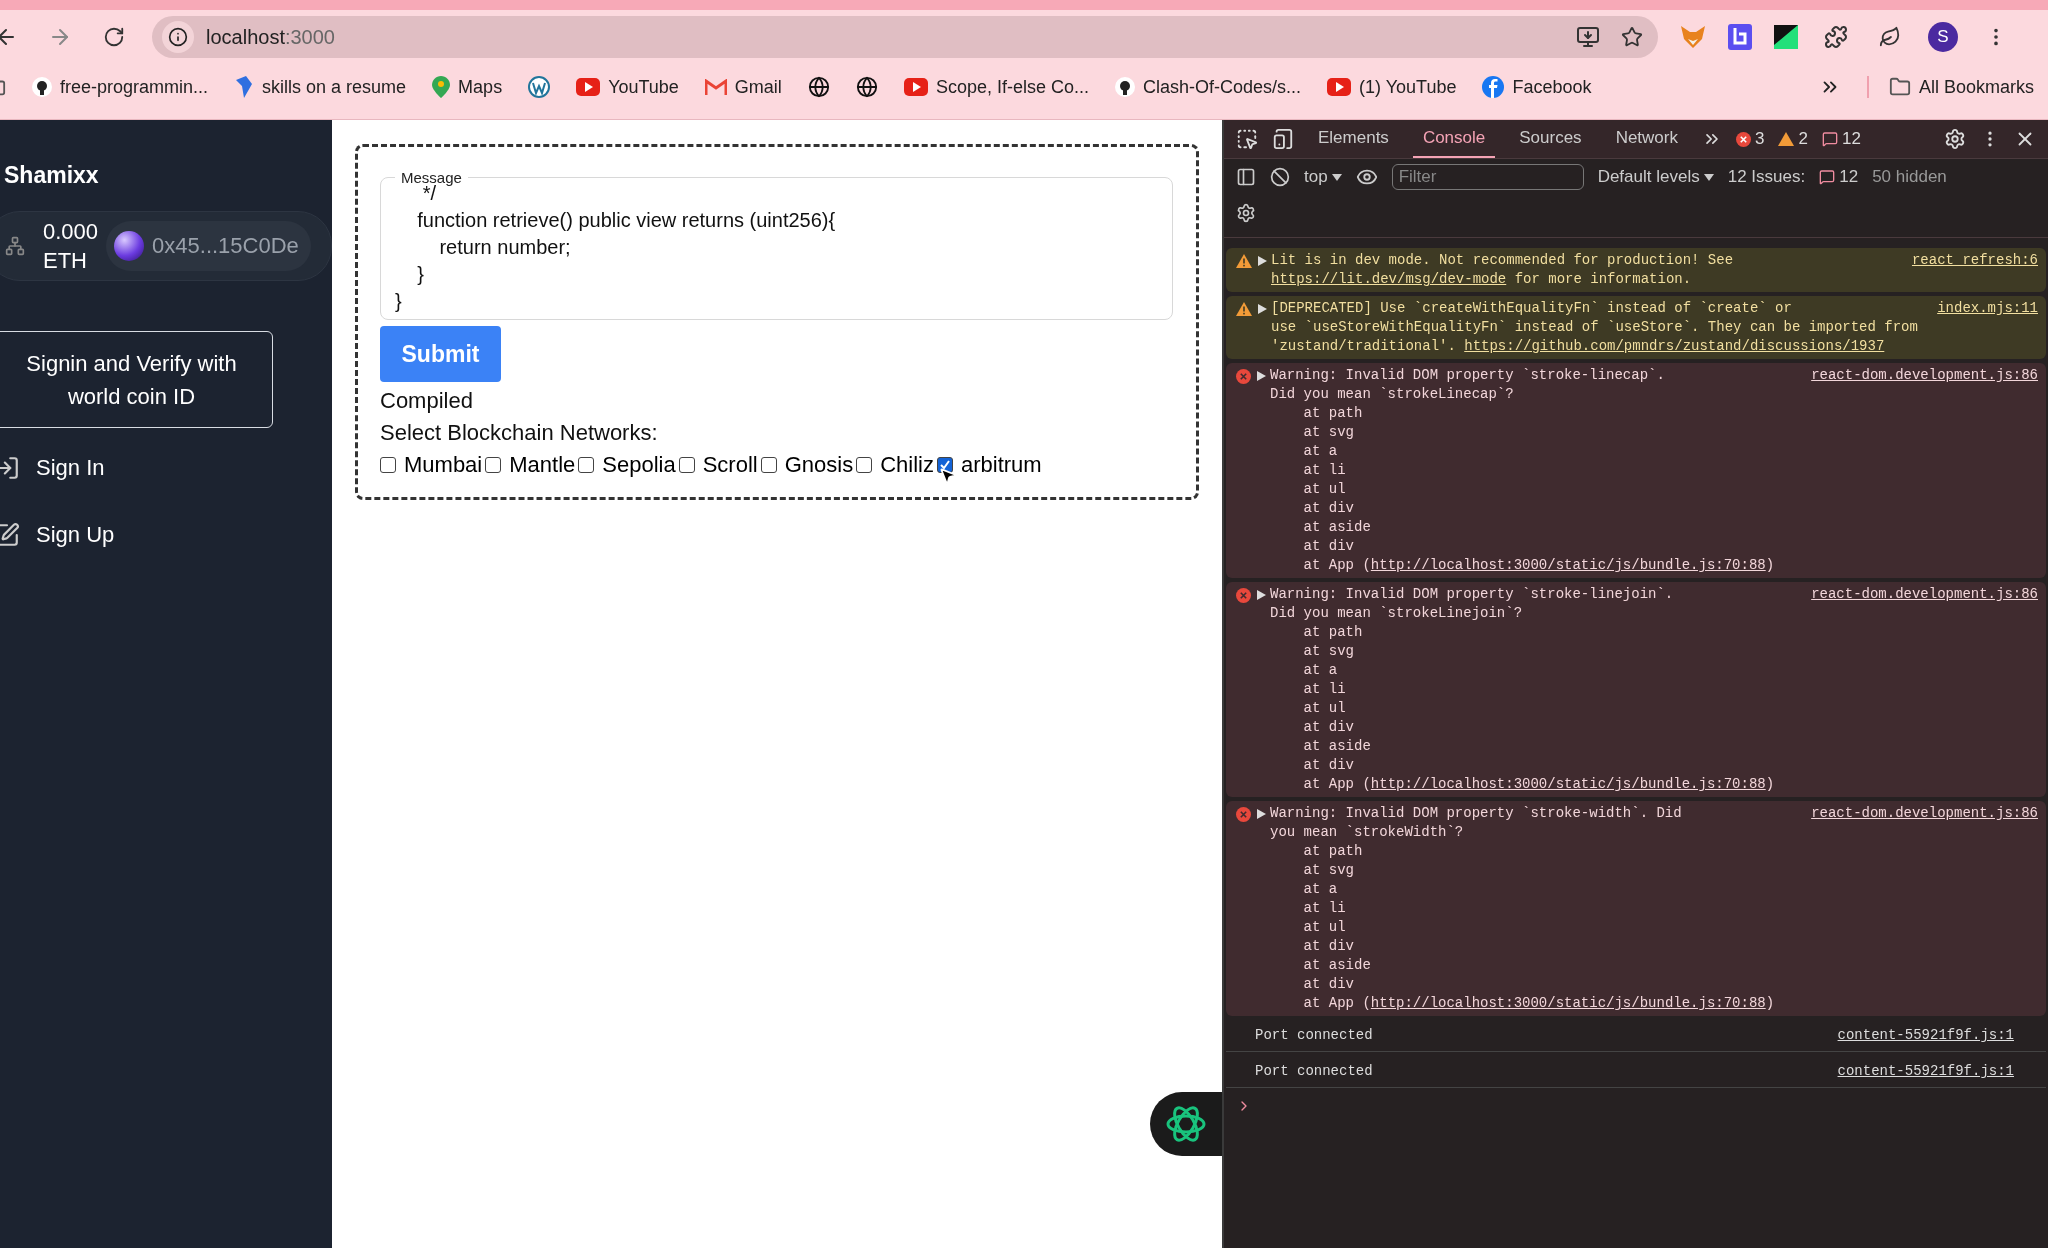  I want to click on message-text: [DEPRECATED] Use `createWithEqualityFn` instead of `create` or use `useStoreWithEqualityFn` instead of `useStore`. They can be imported from 'zustand/traditional'. https://github.com/pmndrs/zustand/discussions/1937, so click(1594, 327).